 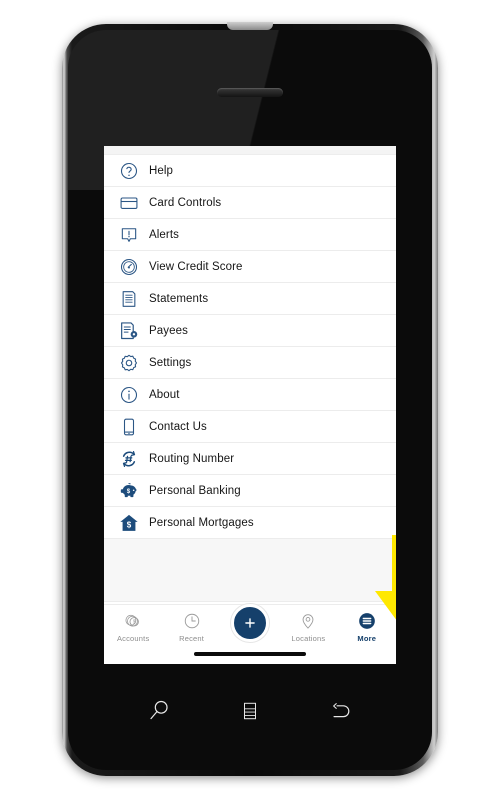 I want to click on alert-bubble-icon, so click(x=129, y=235).